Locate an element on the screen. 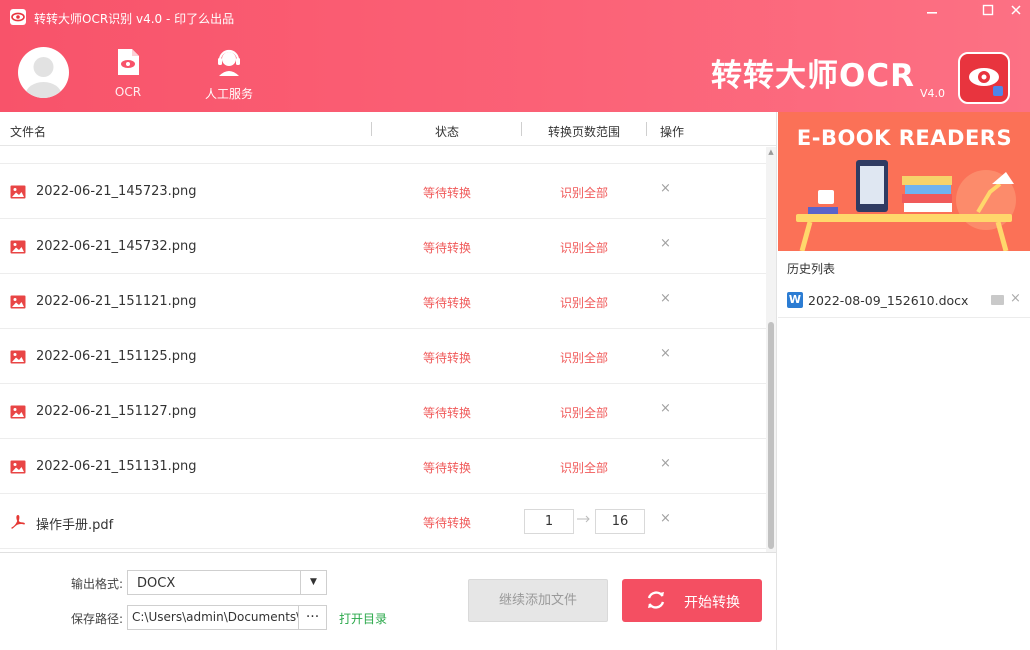  column-header-filename: 文件名 is located at coordinates (28, 132).